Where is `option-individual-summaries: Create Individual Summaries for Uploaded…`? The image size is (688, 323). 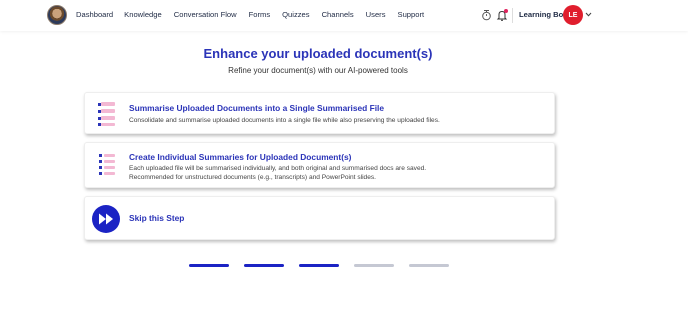
option-individual-summaries: Create Individual Summaries for Uploaded… is located at coordinates (319, 165).